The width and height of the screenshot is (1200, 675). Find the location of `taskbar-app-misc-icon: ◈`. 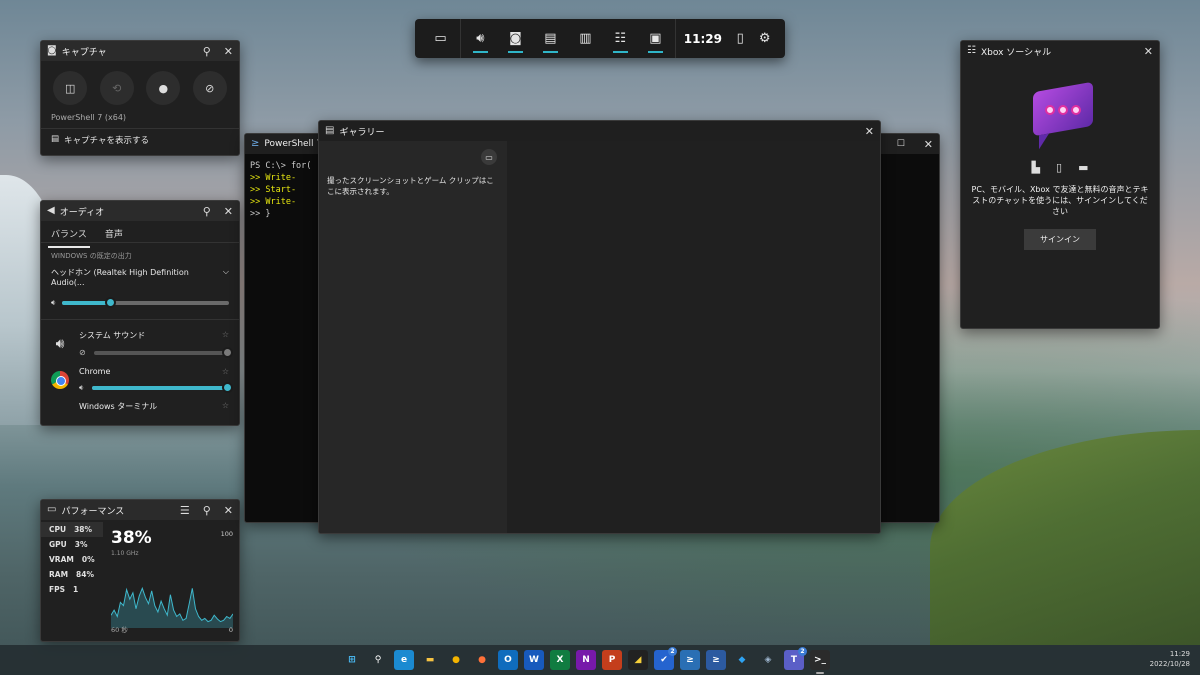

taskbar-app-misc-icon: ◈ is located at coordinates (768, 660).